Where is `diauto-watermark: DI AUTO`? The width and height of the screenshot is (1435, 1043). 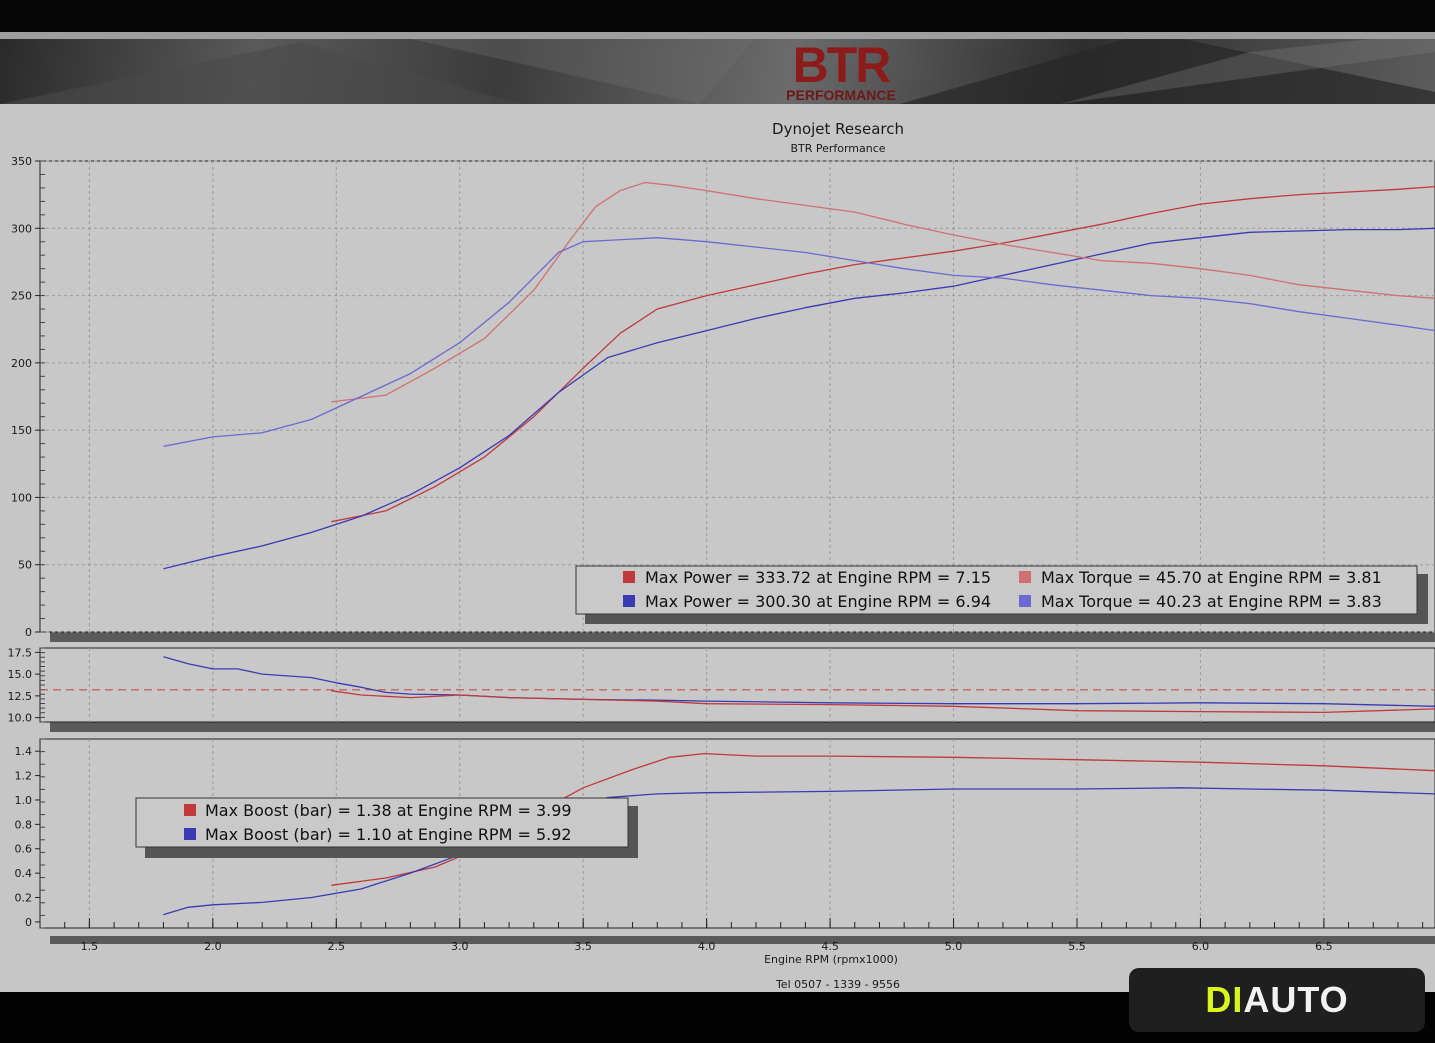
diauto-watermark: DI AUTO is located at coordinates (1277, 1000).